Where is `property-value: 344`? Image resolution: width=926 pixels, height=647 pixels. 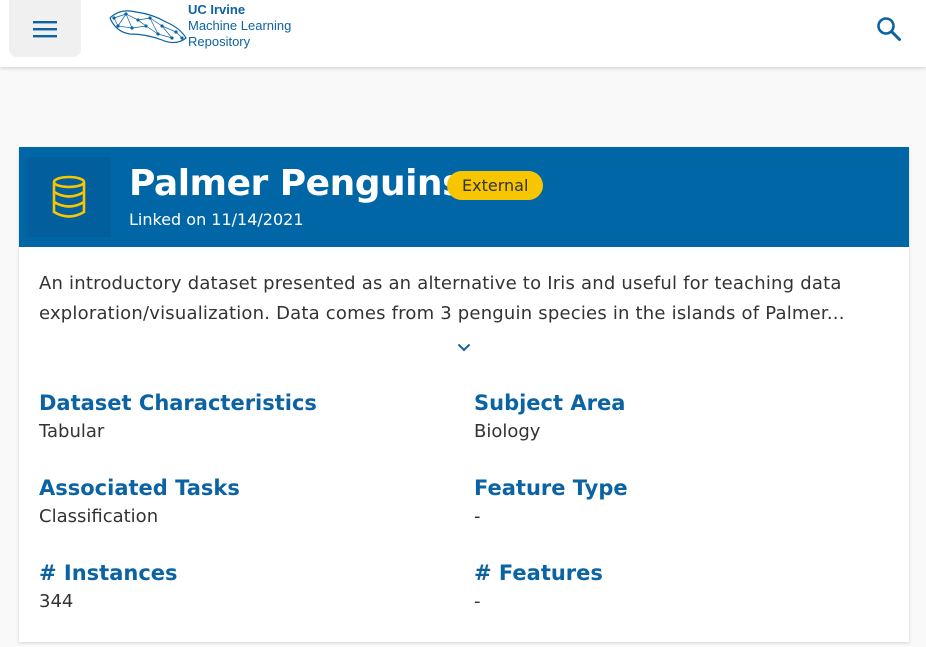 property-value: 344 is located at coordinates (56, 601).